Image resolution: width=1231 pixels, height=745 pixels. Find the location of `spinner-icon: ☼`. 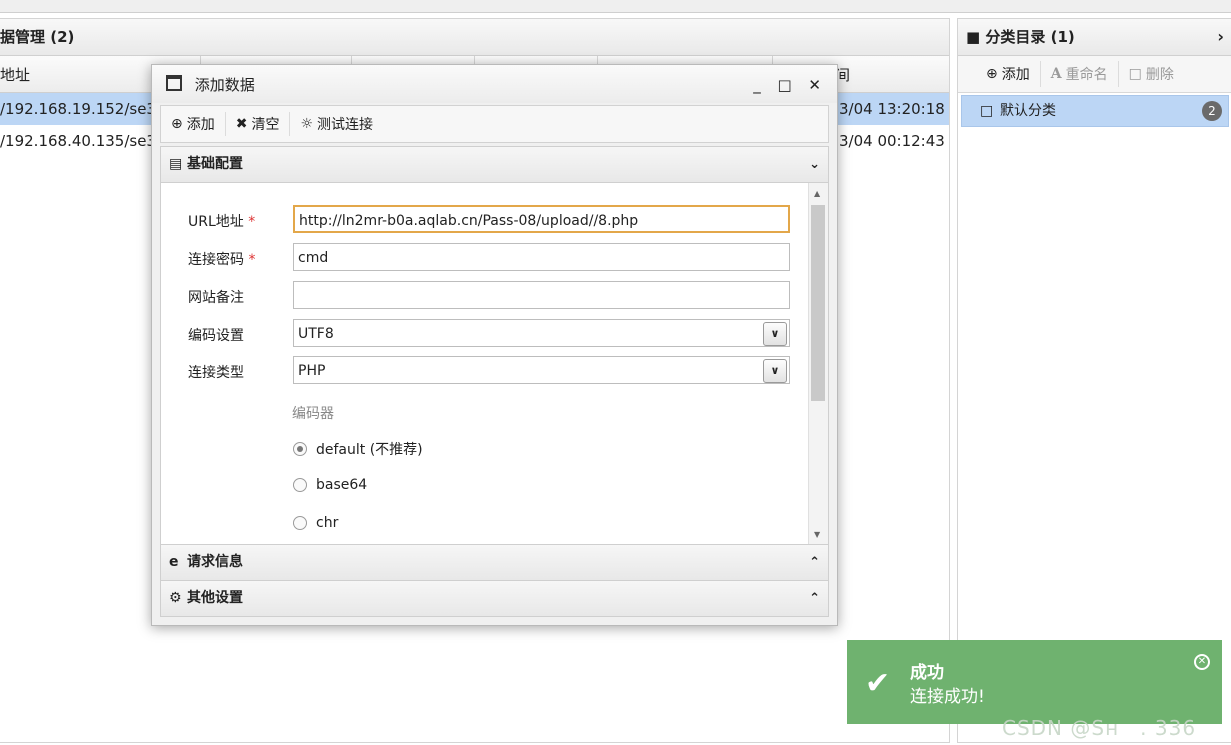

spinner-icon: ☼ is located at coordinates (307, 124).